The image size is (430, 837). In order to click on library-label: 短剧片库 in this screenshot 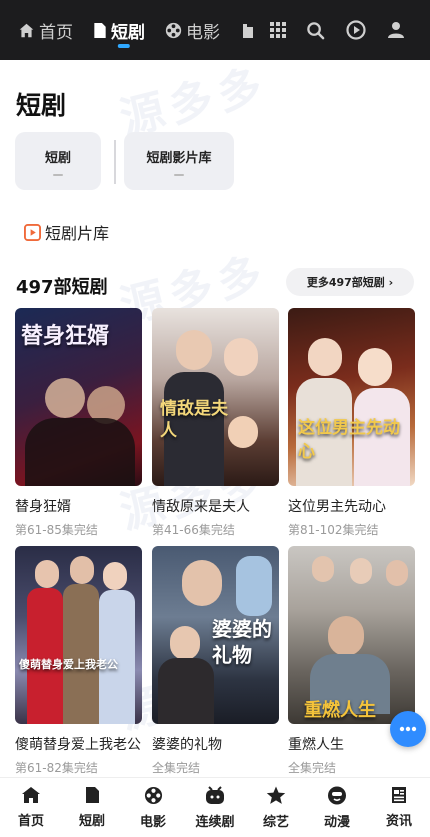, I will do `click(77, 233)`.